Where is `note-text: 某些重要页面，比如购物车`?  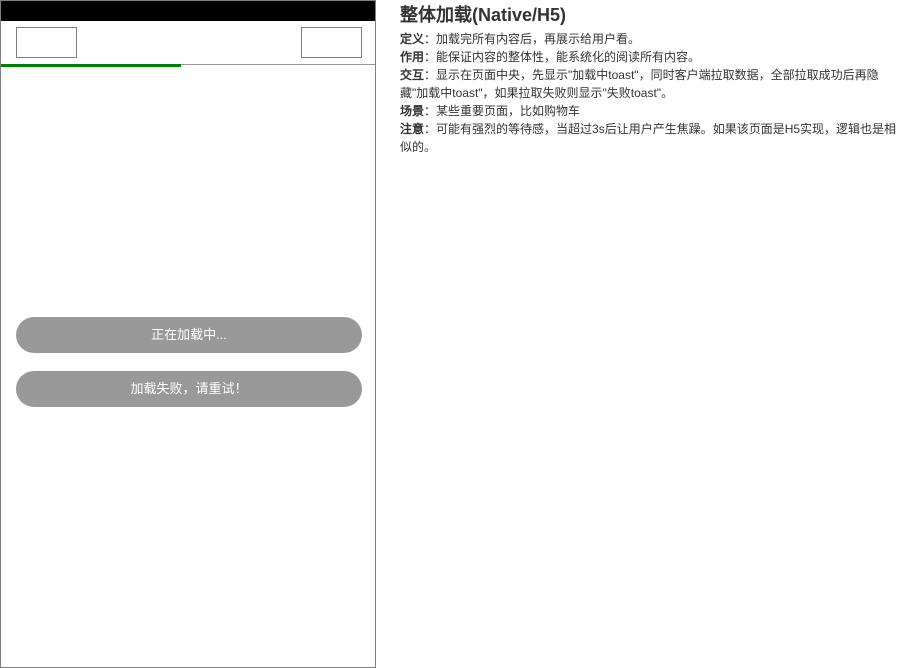 note-text: 某些重要页面，比如购物车 is located at coordinates (508, 111).